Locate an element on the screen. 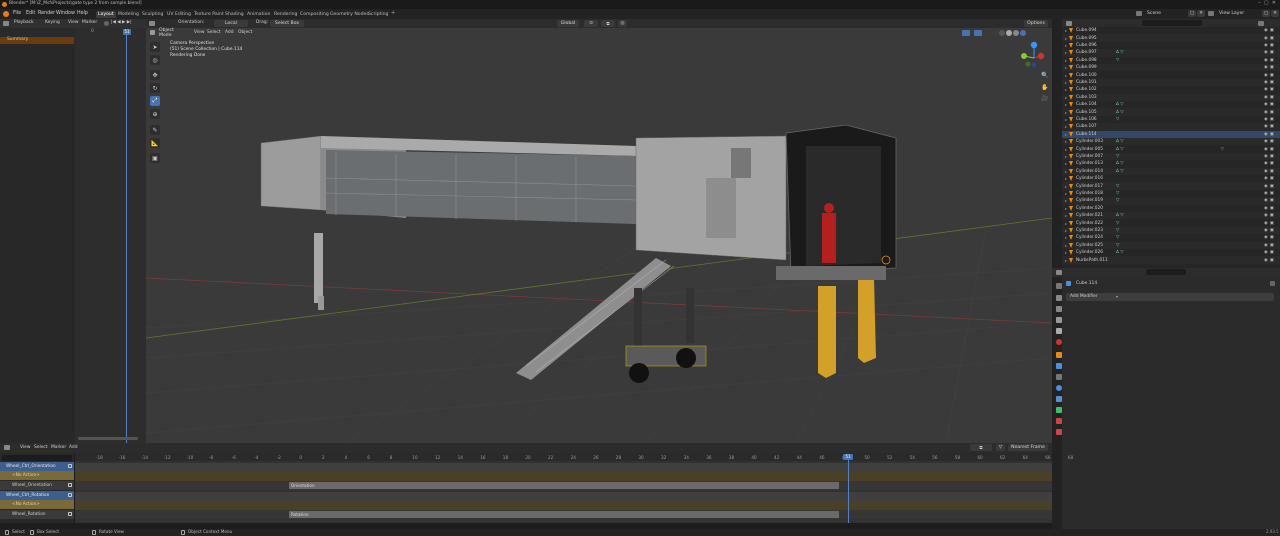 The height and width of the screenshot is (536, 1280). properties-search-input is located at coordinates (1166, 272).